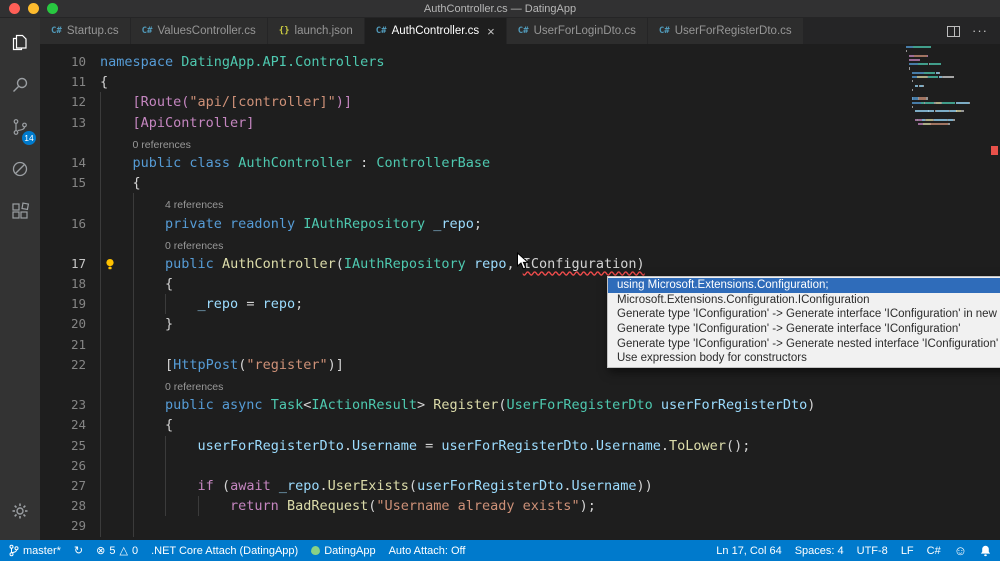 This screenshot has width=1000, height=561. I want to click on search-icon, so click(20, 85).